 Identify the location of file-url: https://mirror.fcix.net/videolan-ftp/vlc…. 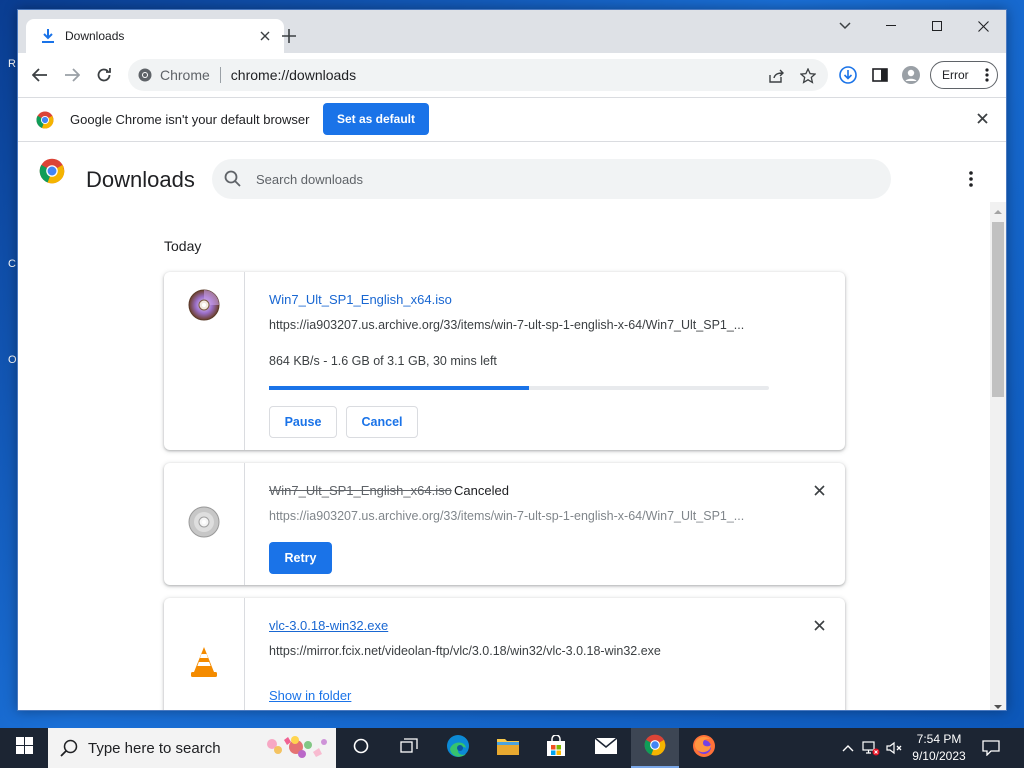
(465, 651).